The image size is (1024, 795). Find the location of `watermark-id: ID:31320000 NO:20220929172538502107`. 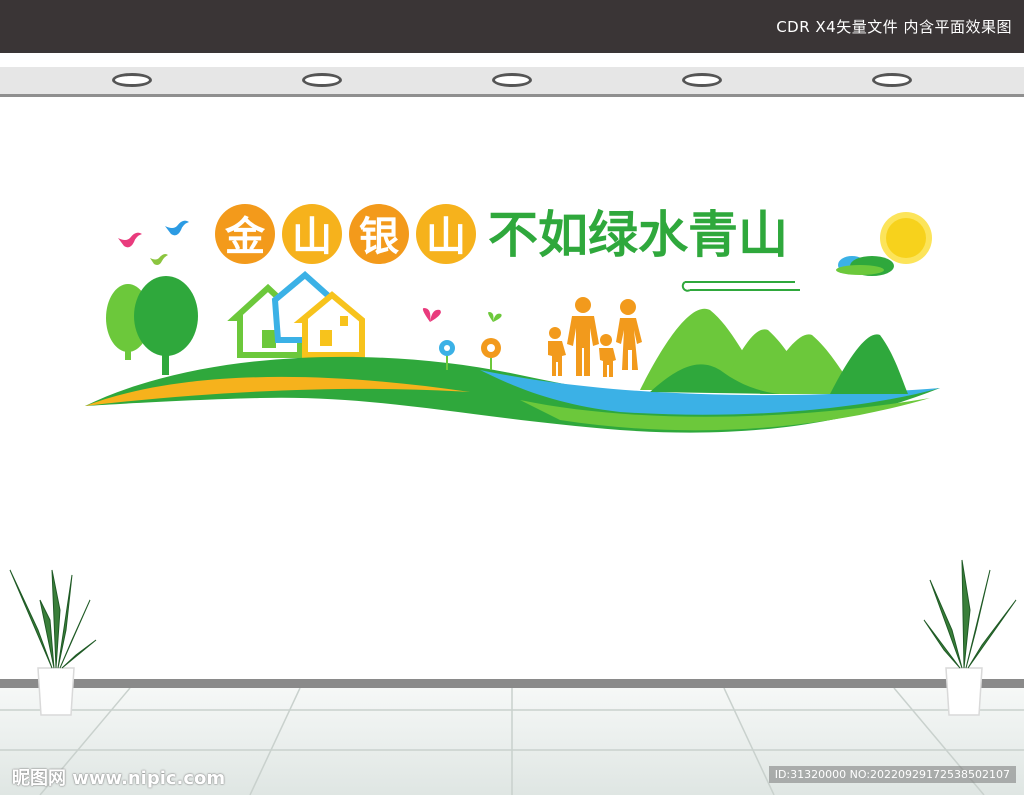

watermark-id: ID:31320000 NO:20220929172538502107 is located at coordinates (892, 774).